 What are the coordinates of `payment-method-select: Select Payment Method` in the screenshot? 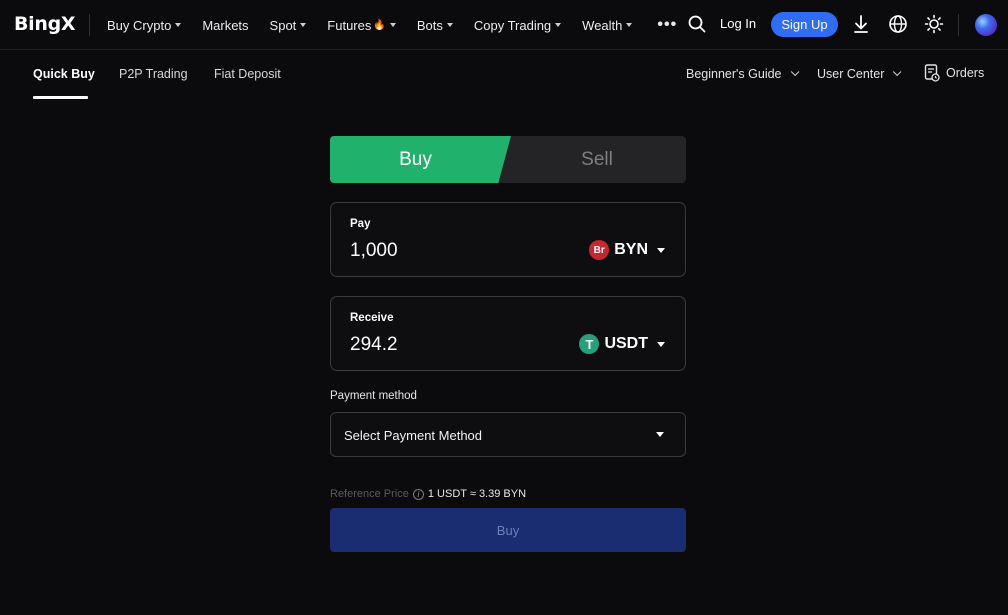 It's located at (508, 434).